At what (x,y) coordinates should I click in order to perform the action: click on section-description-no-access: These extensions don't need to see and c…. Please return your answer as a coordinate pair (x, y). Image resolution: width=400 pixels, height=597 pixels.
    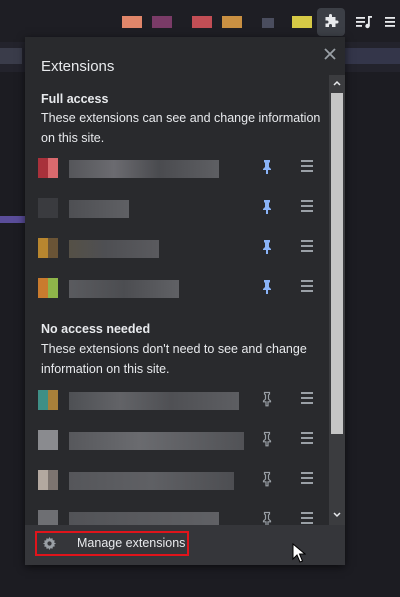
    Looking at the image, I should click on (174, 359).